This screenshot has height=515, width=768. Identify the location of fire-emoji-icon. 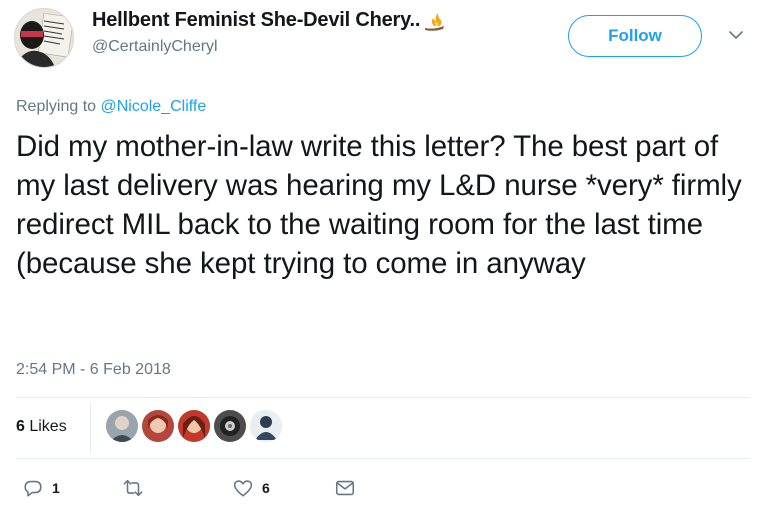
(435, 21).